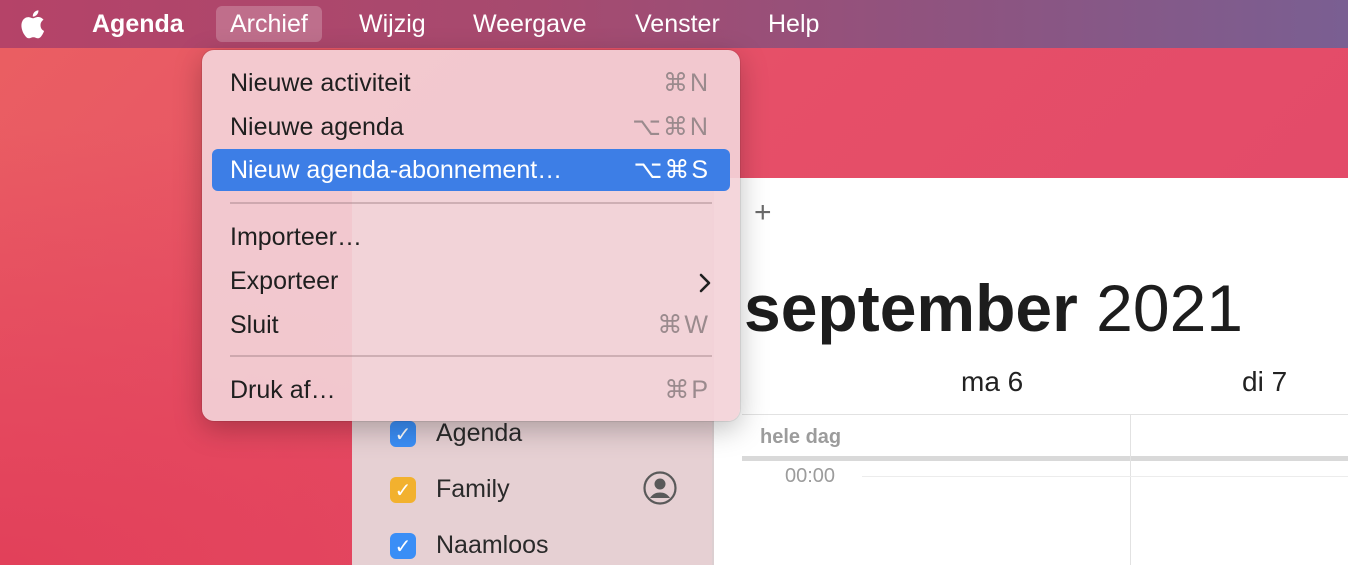 The width and height of the screenshot is (1348, 565). What do you see at coordinates (317, 127) in the screenshot?
I see `menu-item-label: Nieuwe agenda` at bounding box center [317, 127].